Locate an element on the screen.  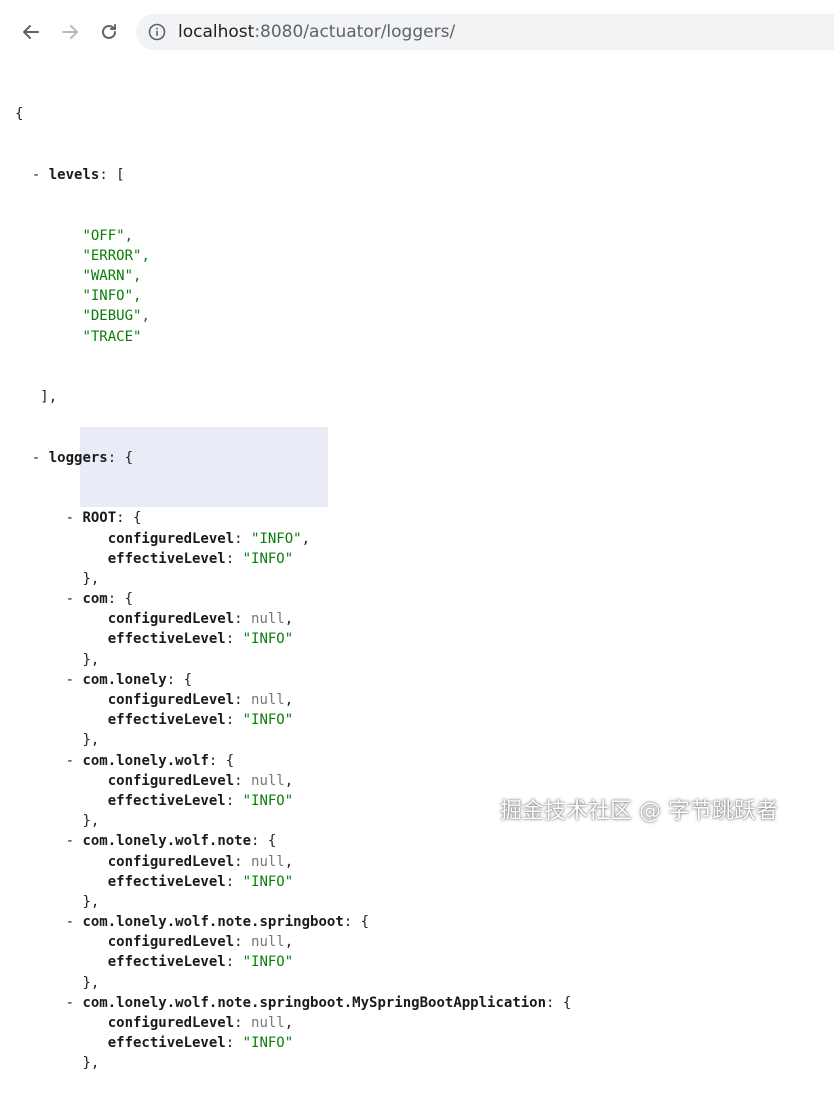
logger-name: com is located at coordinates (95, 599).